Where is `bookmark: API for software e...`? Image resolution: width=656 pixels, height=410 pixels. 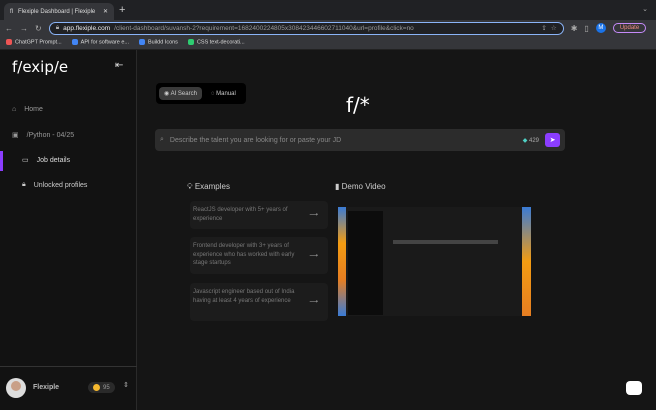
bookmark: API for software e... is located at coordinates (100, 42).